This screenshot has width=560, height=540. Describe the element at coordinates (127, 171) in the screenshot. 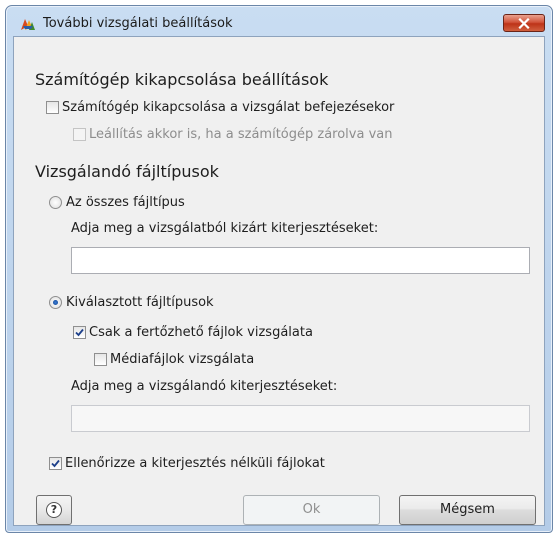

I see `section-heading-file-types: Vizsgálandó fájltípusok` at that location.